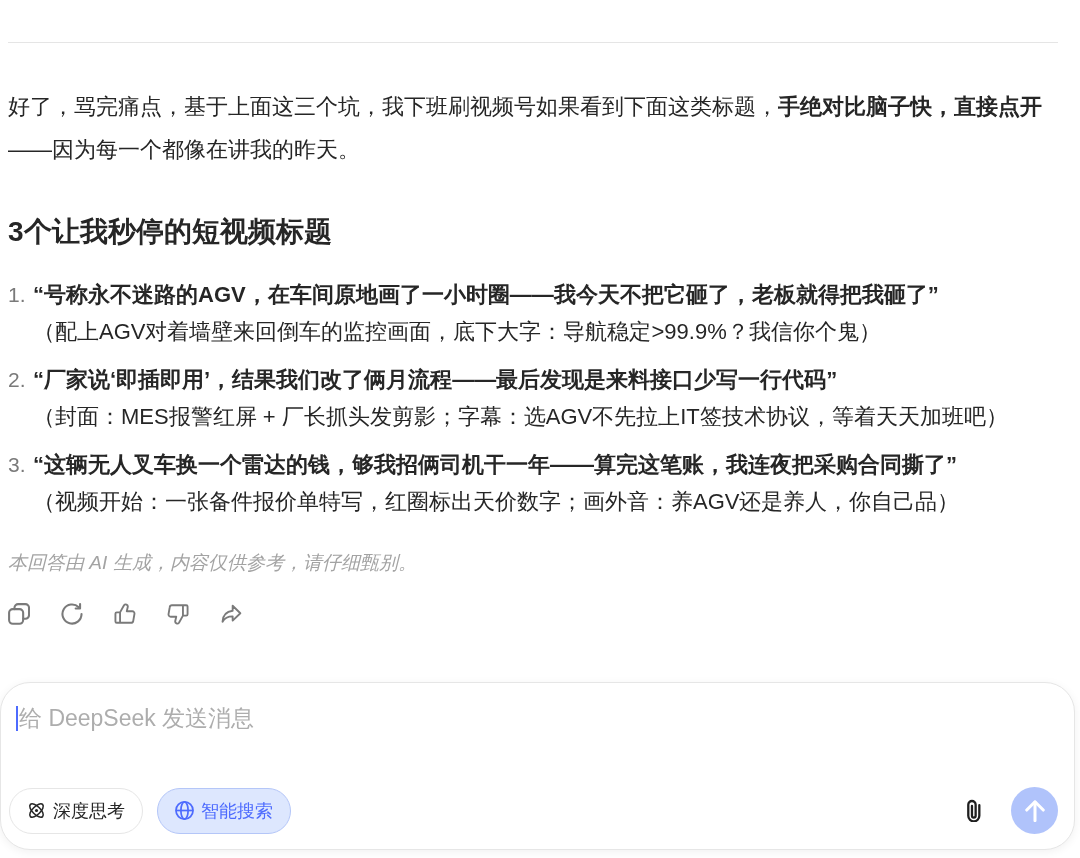 The image size is (1080, 858). Describe the element at coordinates (525, 128) in the screenshot. I see `message-paragraph: 好了，骂完痛点，基于上面这三个坑，我下班刷视频号如果看到下面这类标题，手绝对比脑子快，直接点开——因为每一个都像在讲我的昨天。` at that location.